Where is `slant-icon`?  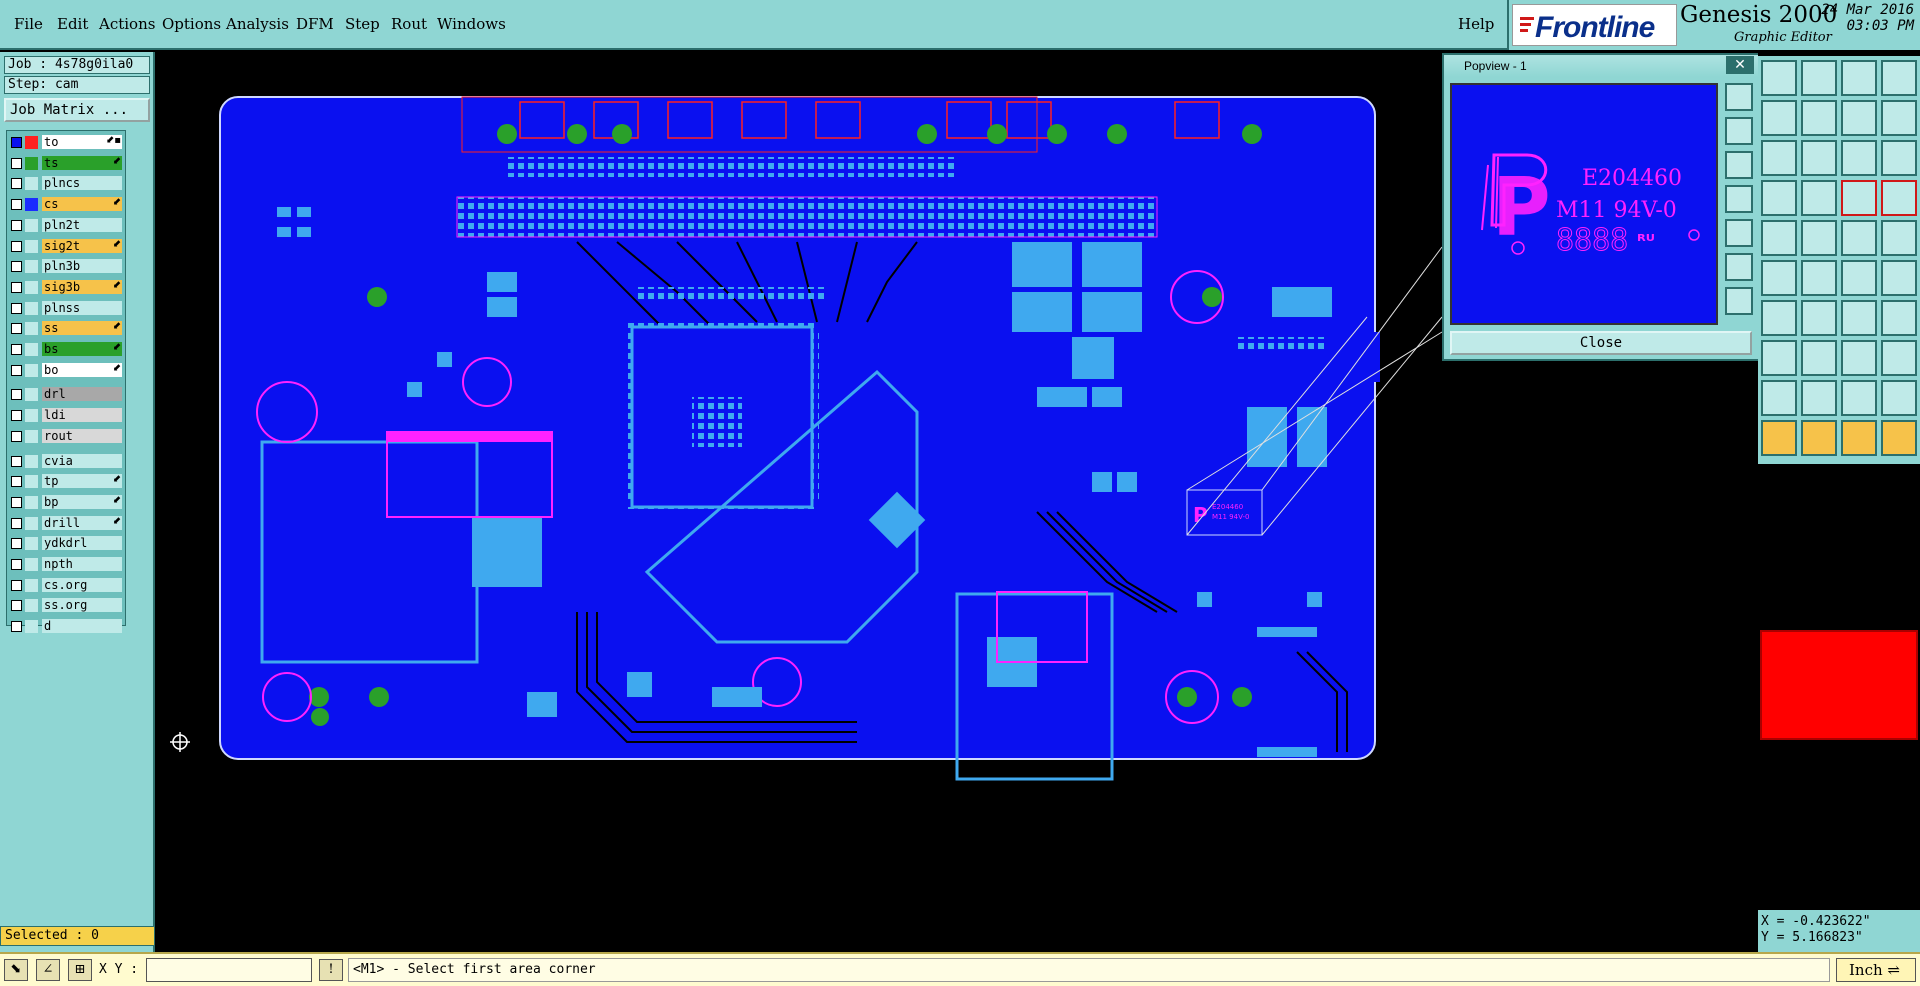
slant-icon is located at coordinates (1779, 318).